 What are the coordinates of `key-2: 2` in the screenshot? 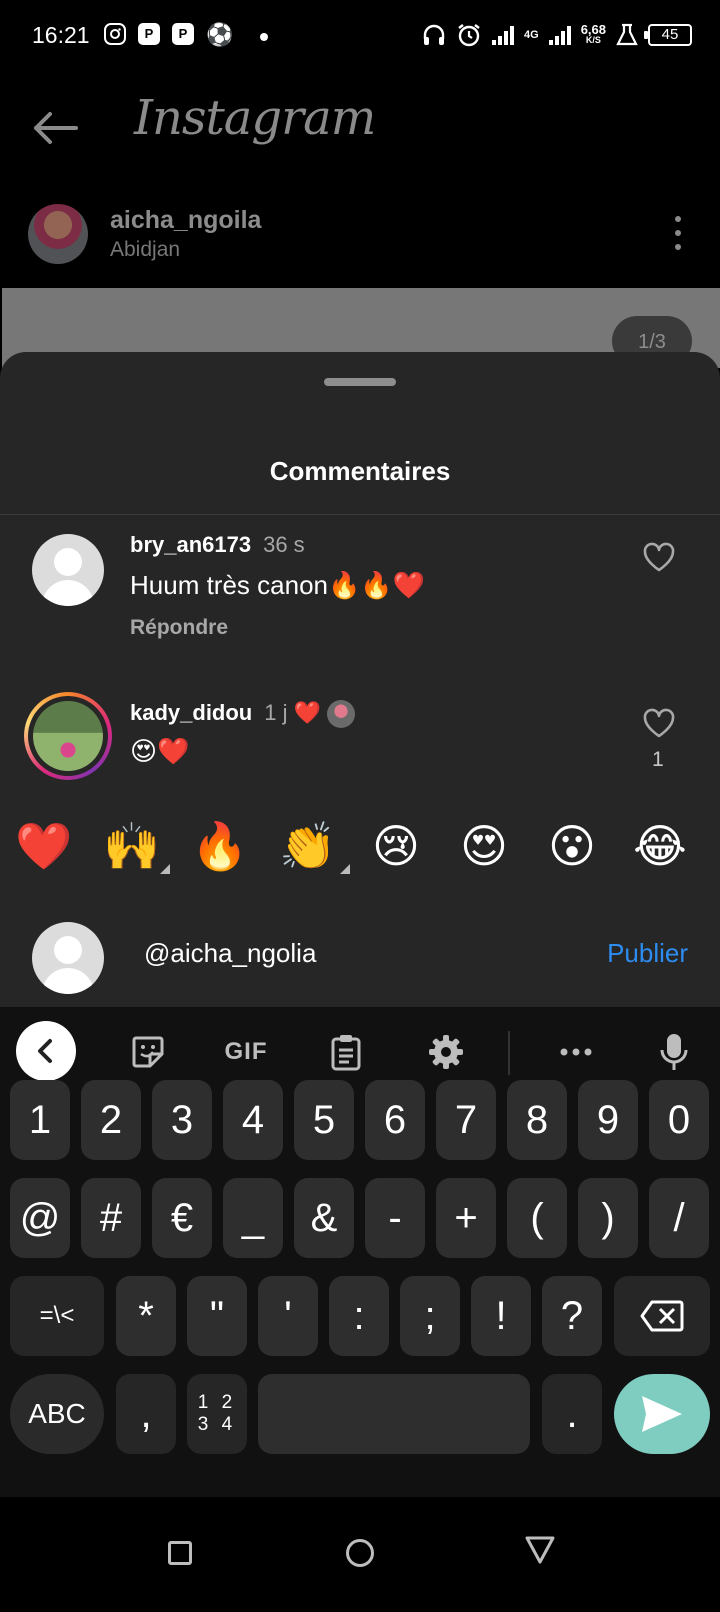 It's located at (111, 1120).